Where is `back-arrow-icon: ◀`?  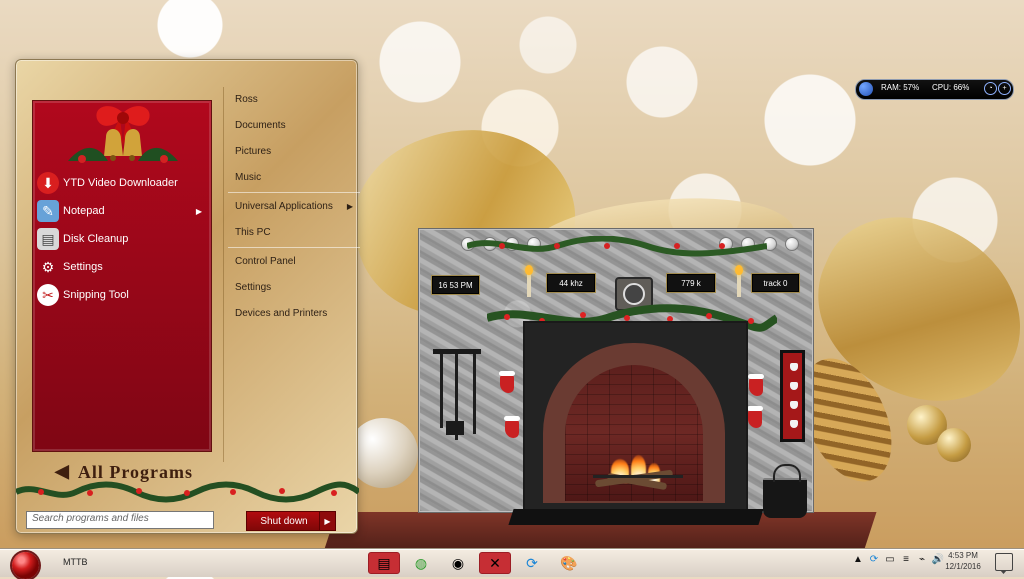
back-arrow-icon: ◀ is located at coordinates (62, 471).